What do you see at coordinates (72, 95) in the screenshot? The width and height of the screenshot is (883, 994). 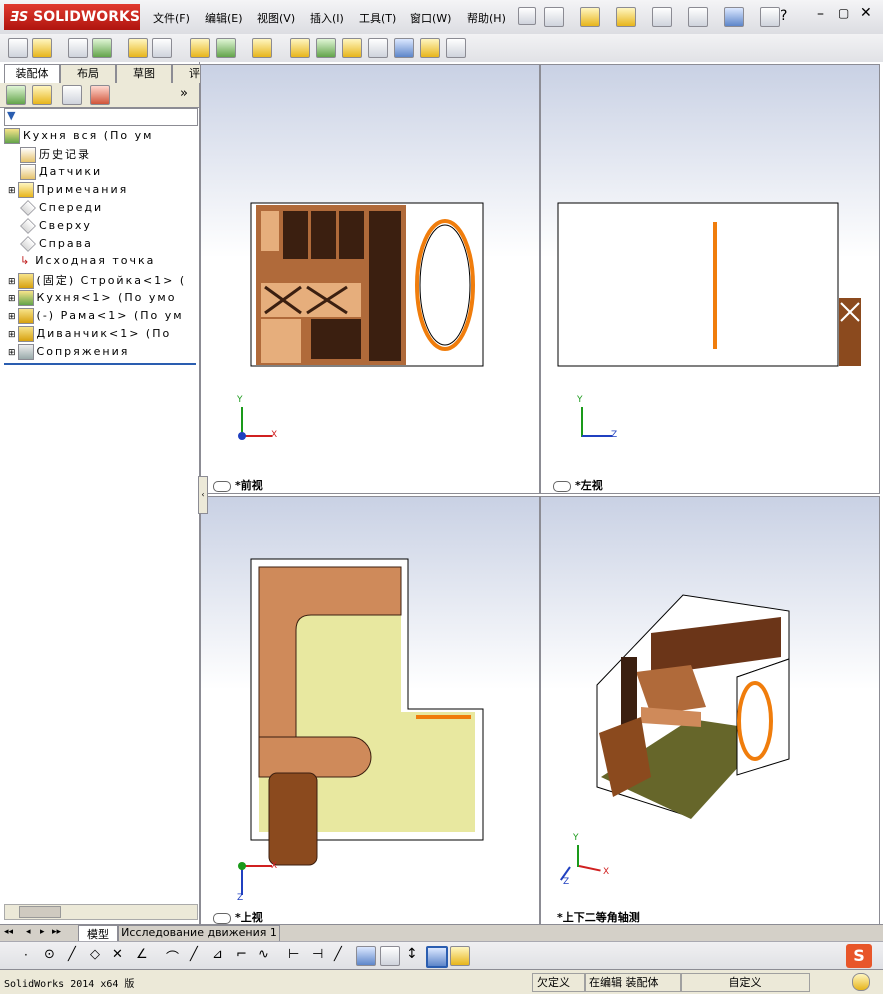 I see `configuration-manager-icon` at bounding box center [72, 95].